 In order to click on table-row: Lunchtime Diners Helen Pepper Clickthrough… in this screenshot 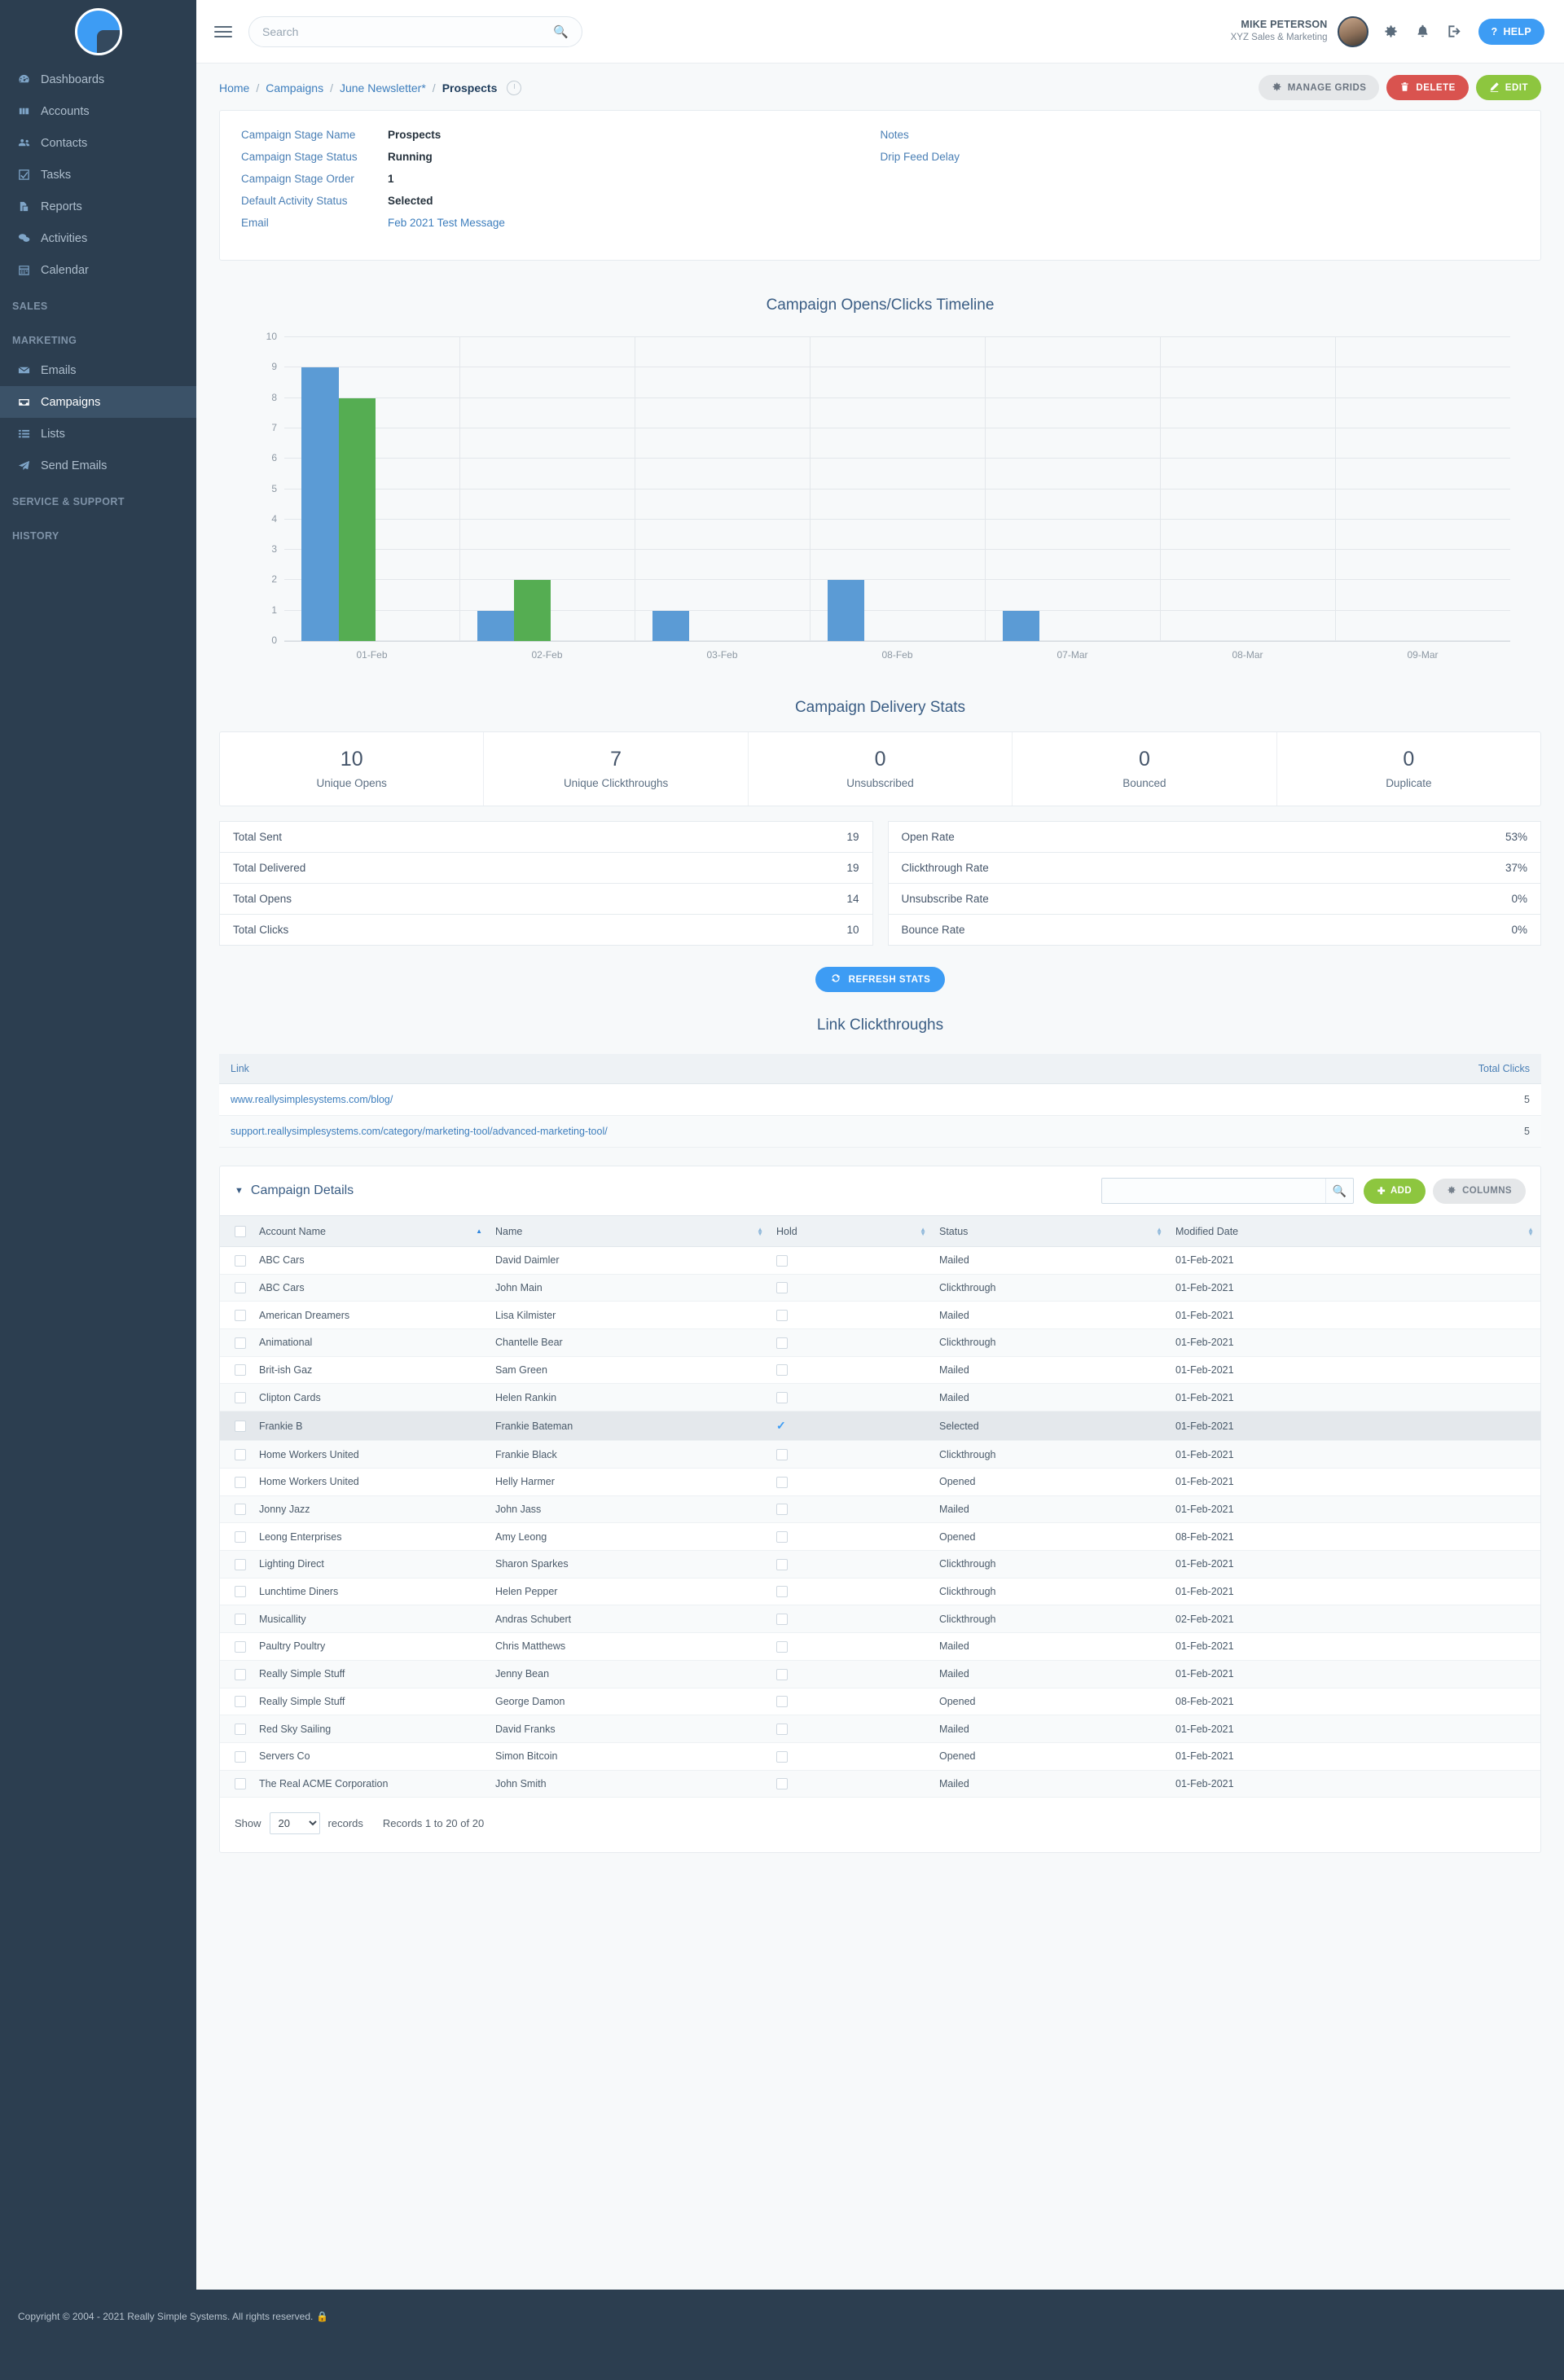, I will do `click(880, 1592)`.